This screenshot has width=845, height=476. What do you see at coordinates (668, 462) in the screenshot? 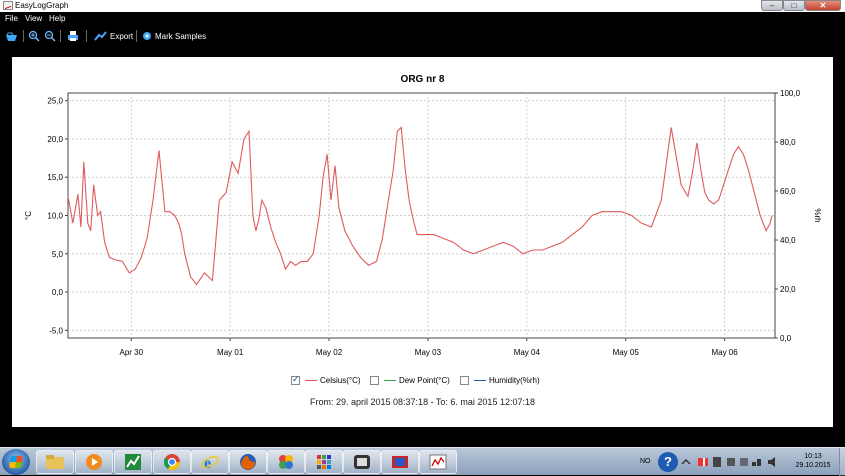
I see `help-tray-button: ?` at bounding box center [668, 462].